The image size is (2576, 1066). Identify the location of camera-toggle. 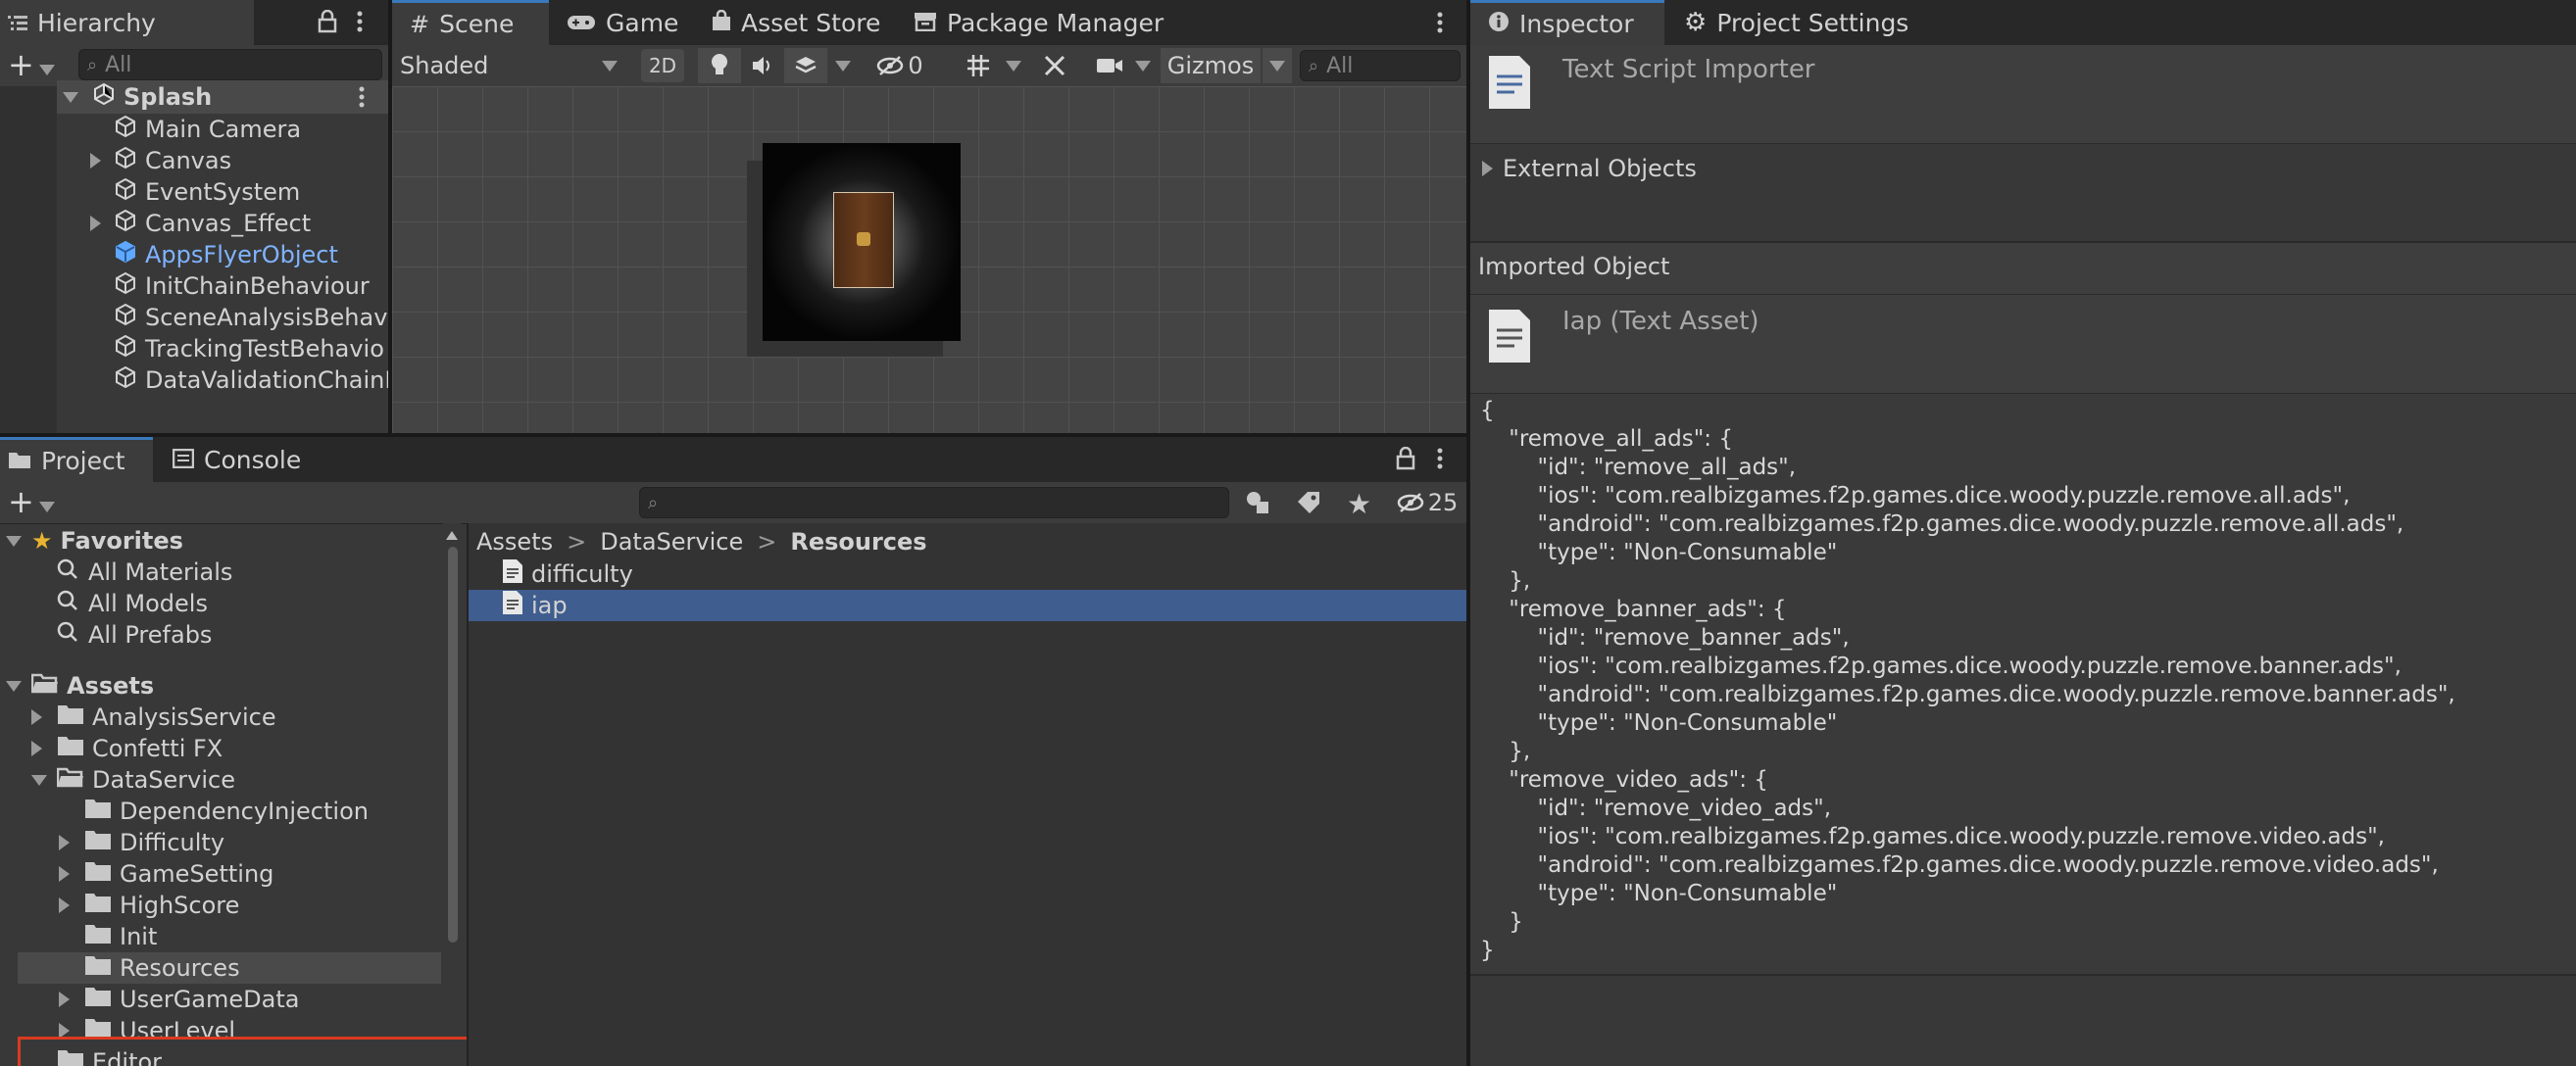
(1109, 65).